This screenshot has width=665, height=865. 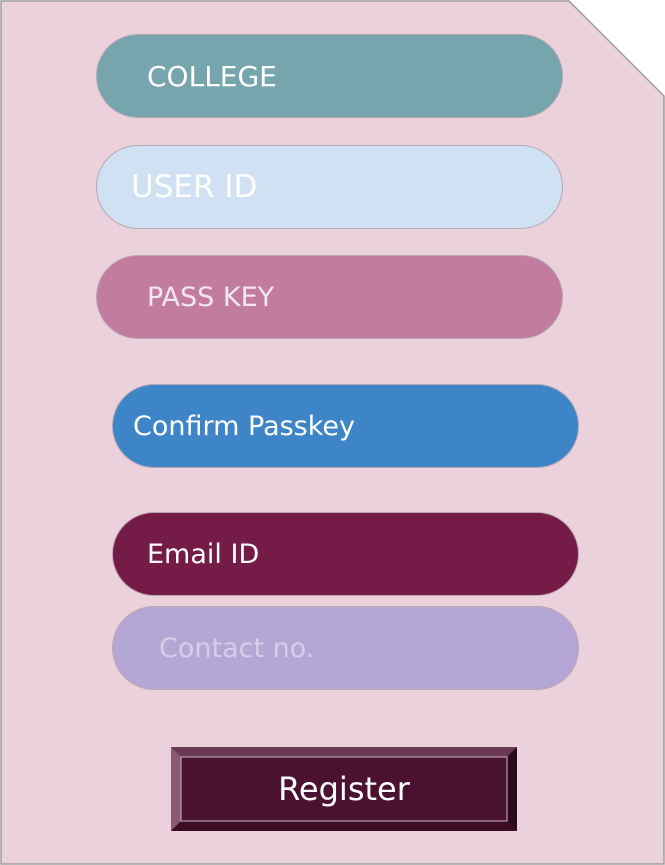 What do you see at coordinates (345, 648) in the screenshot?
I see `contact-no-field: Contact no.` at bounding box center [345, 648].